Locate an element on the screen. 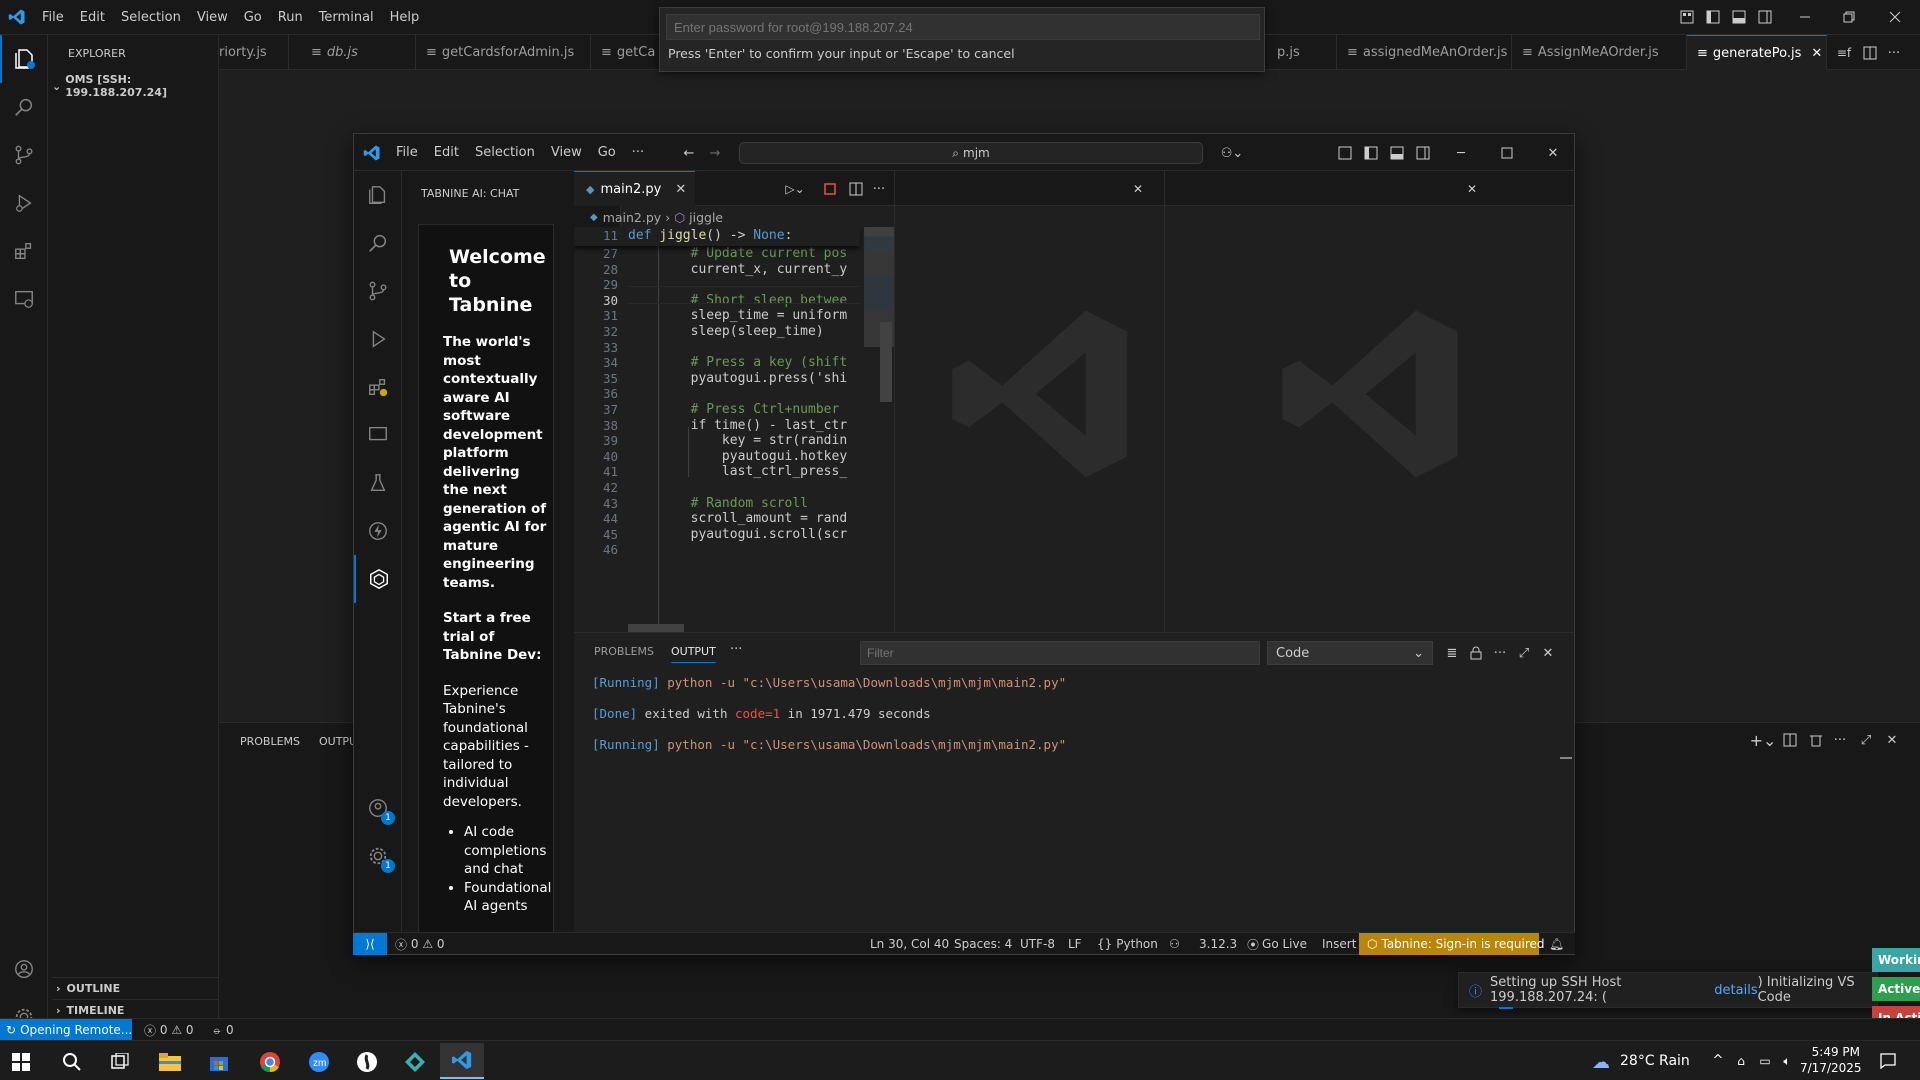 Image resolution: width=1920 pixels, height=1080 pixels. tab-pjs: p.js is located at coordinates (1302, 52).